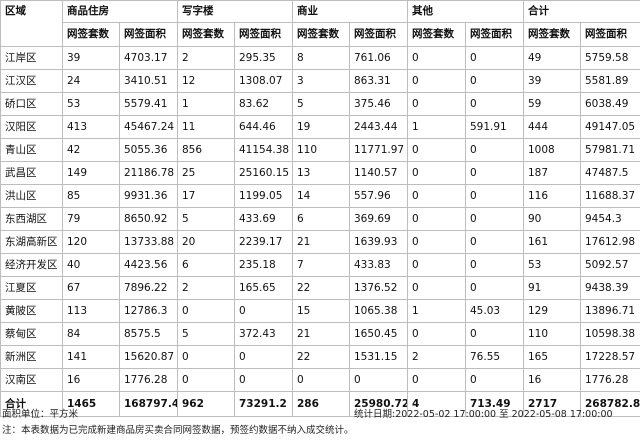 Image resolution: width=640 pixels, height=440 pixels. What do you see at coordinates (263, 196) in the screenshot?
I see `area-cell: 1199.05` at bounding box center [263, 196].